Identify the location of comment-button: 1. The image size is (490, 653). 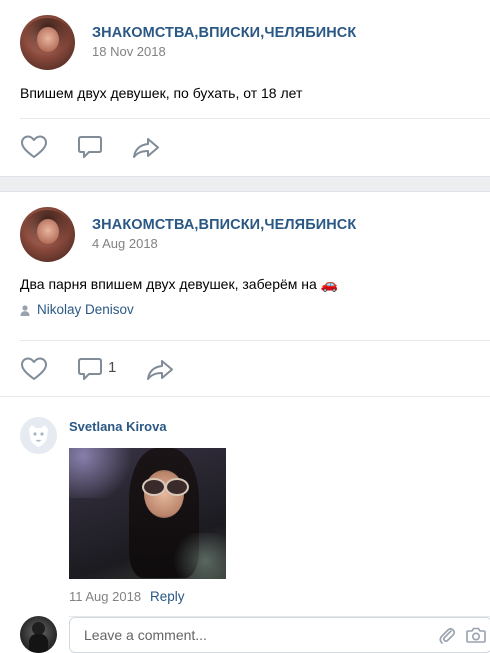
(100, 369).